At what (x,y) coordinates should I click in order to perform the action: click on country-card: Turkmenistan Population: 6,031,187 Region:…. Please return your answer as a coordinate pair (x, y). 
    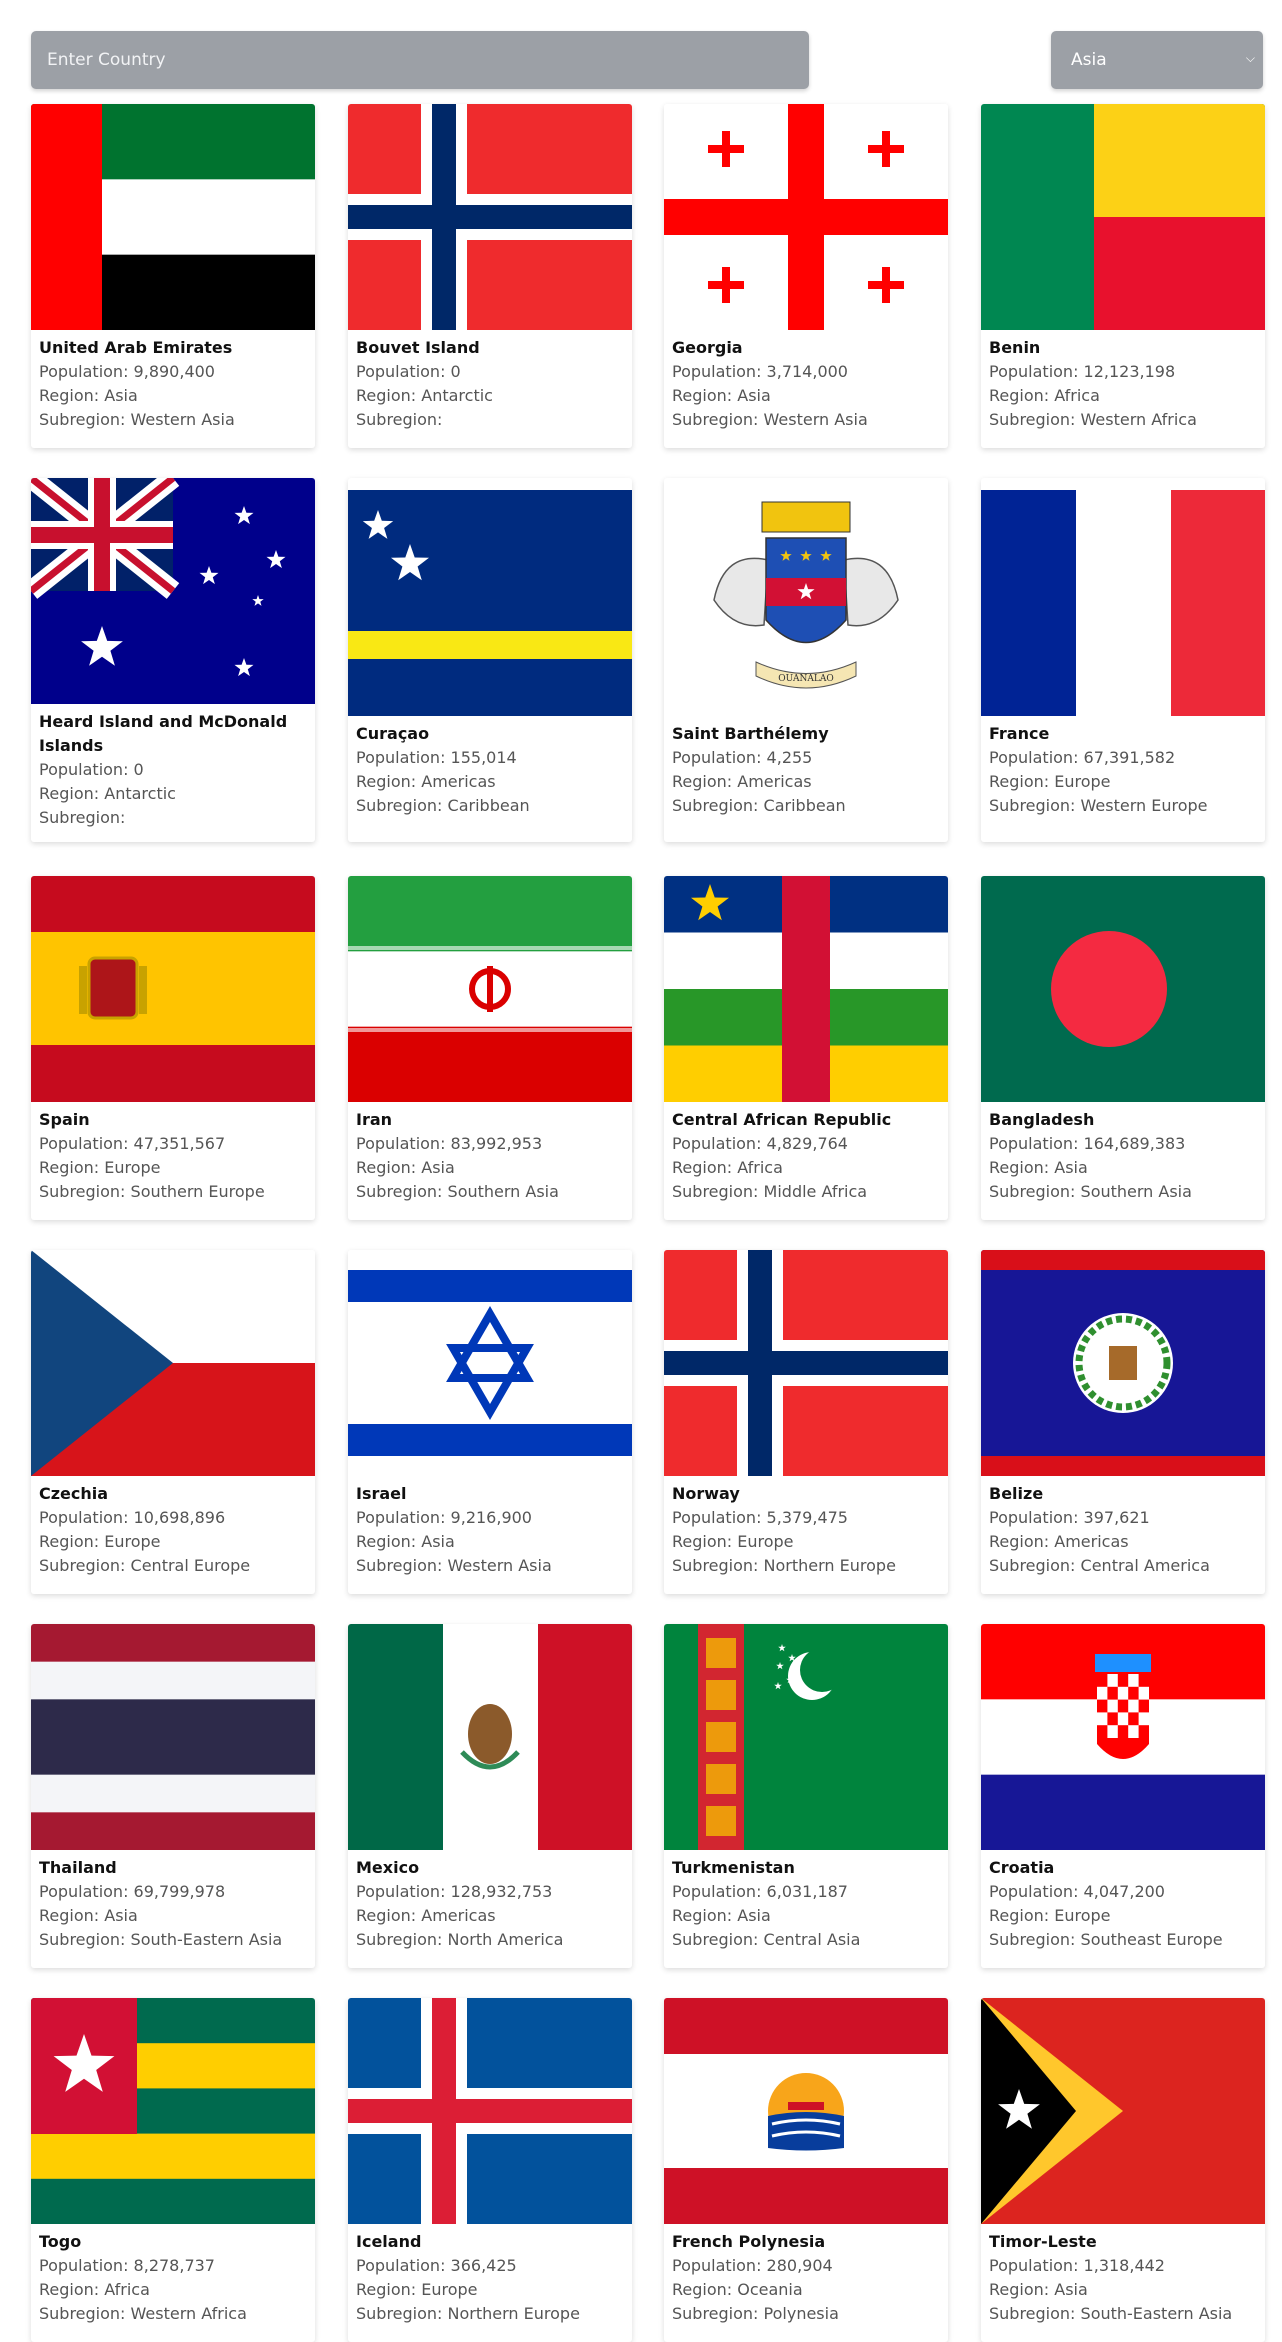
    Looking at the image, I should click on (806, 1796).